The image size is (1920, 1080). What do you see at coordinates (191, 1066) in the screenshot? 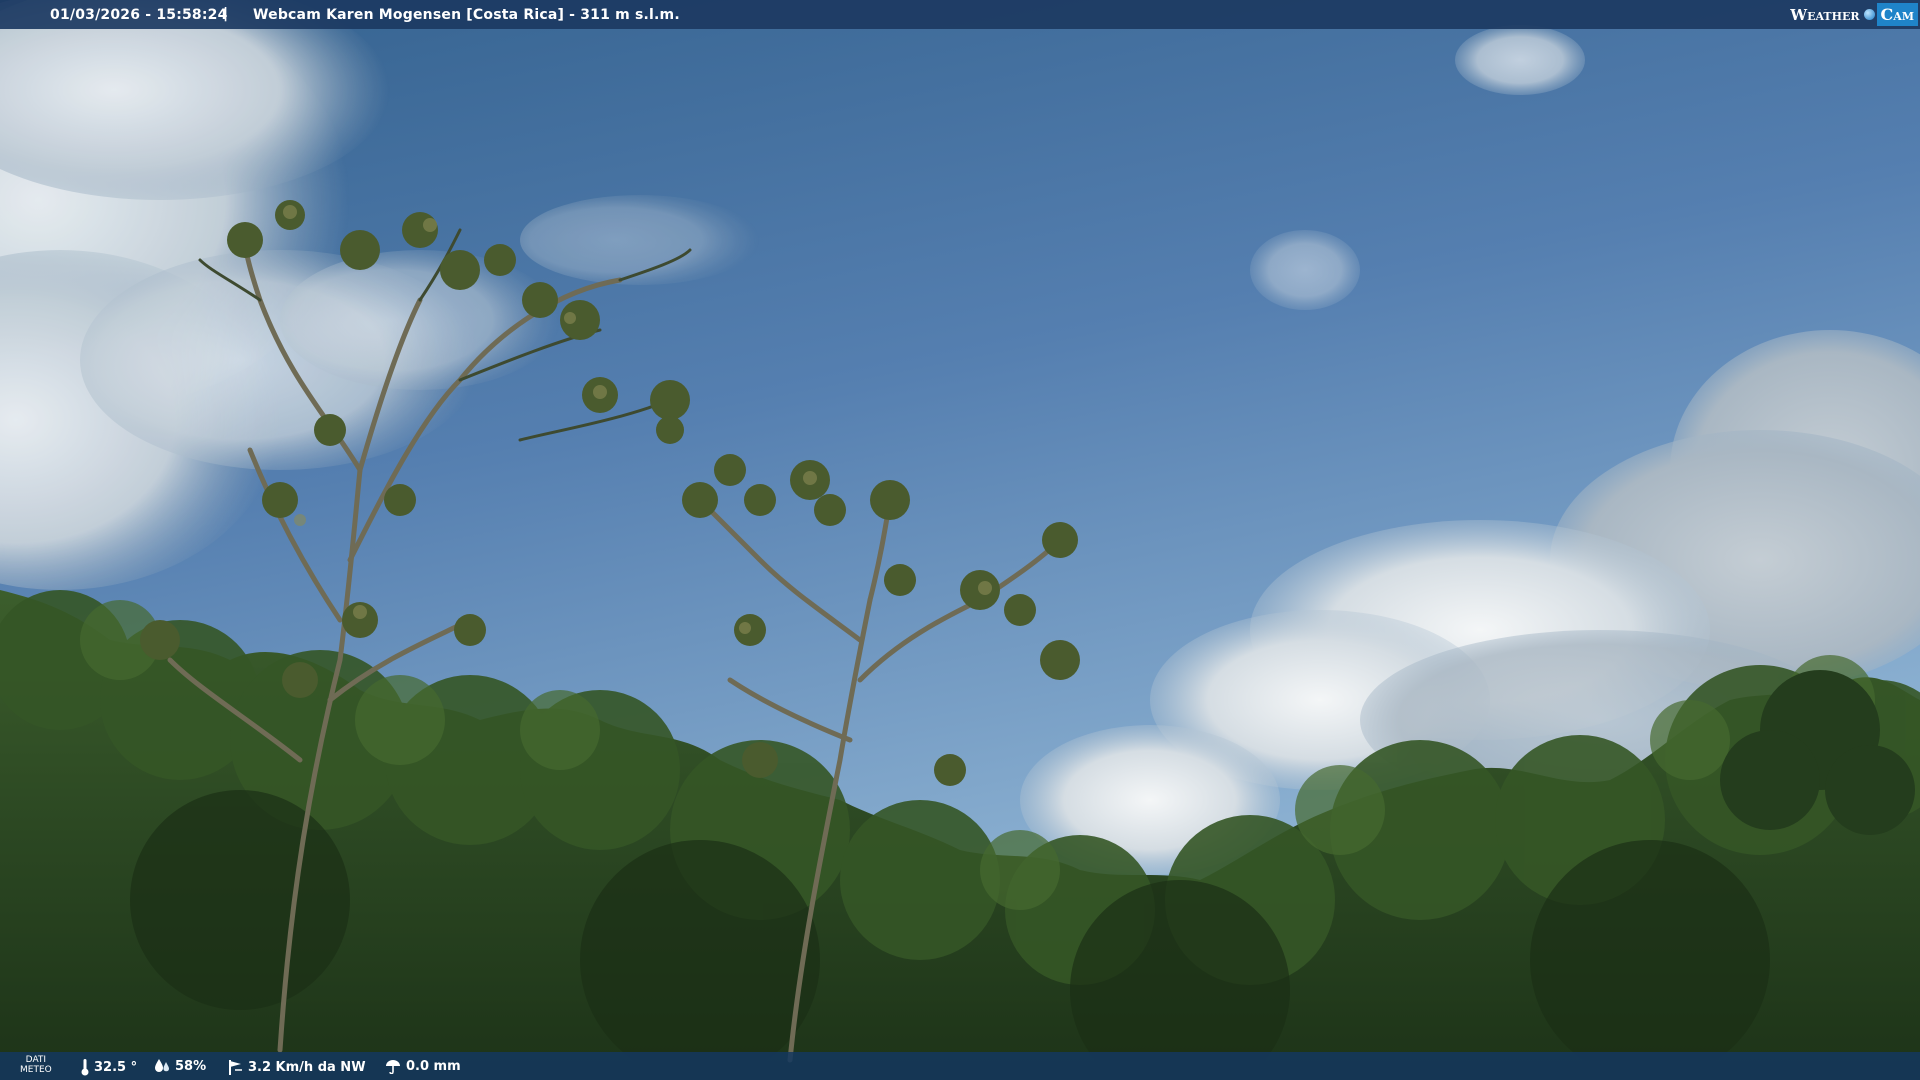
I see `humidity-value: 58%` at bounding box center [191, 1066].